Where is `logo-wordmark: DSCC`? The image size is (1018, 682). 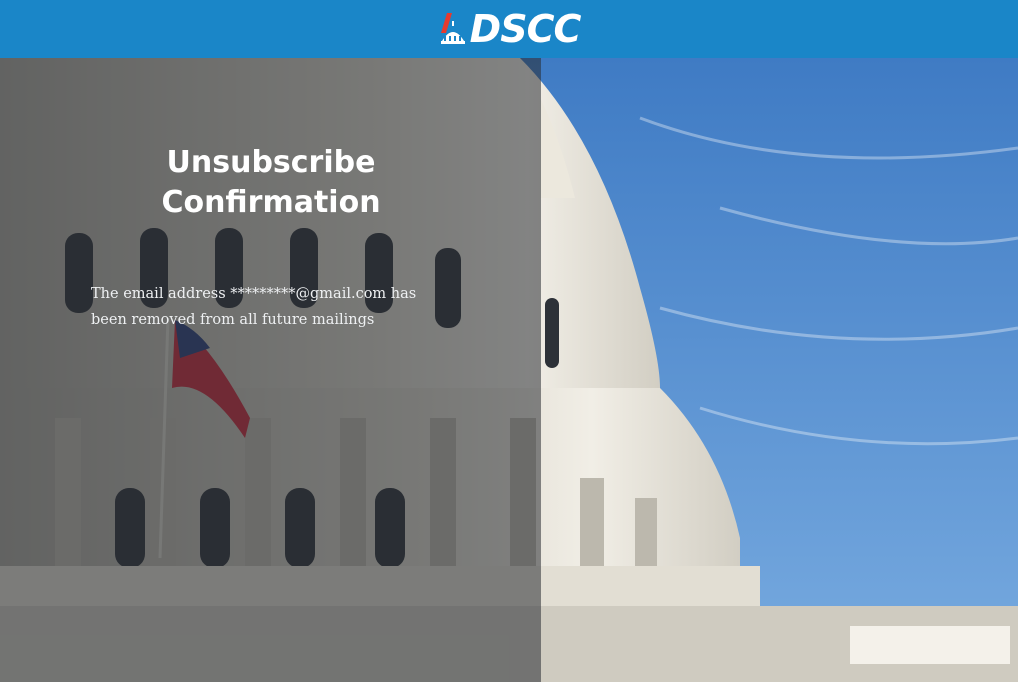 logo-wordmark: DSCC is located at coordinates (525, 29).